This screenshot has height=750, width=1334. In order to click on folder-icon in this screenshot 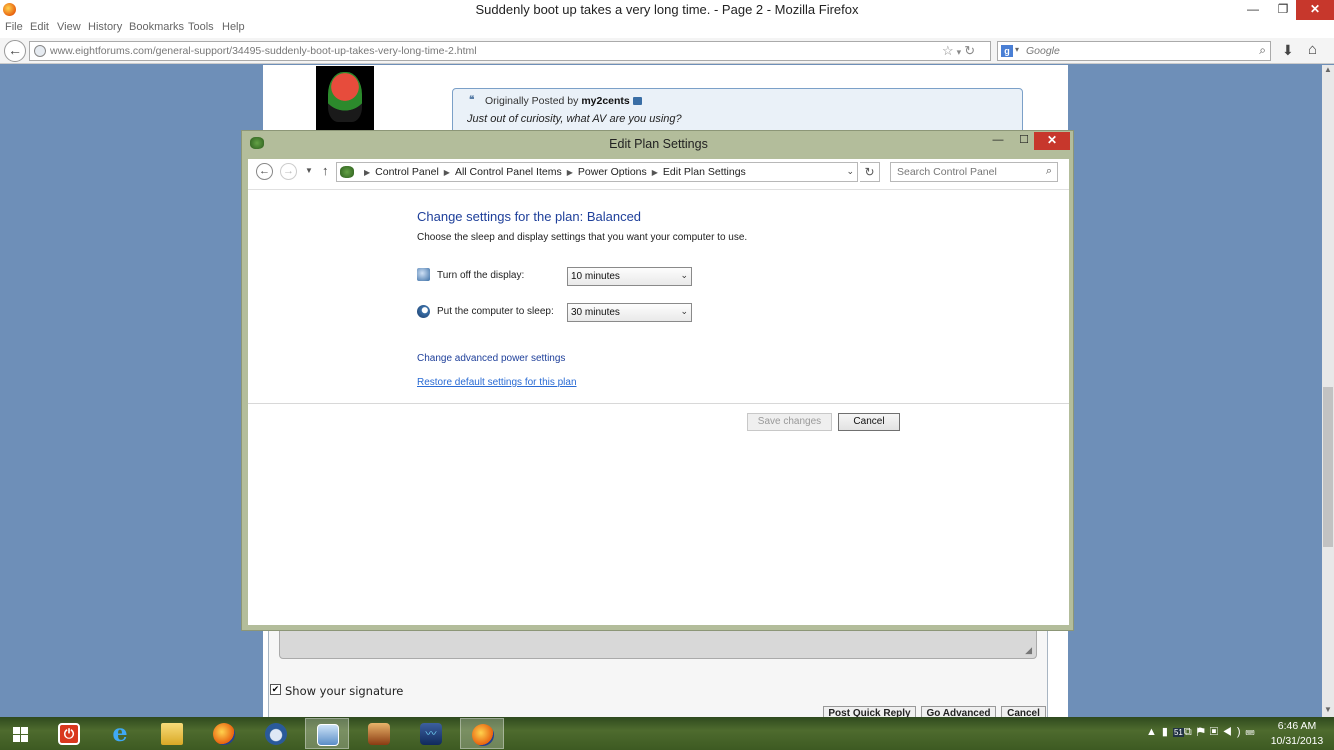, I will do `click(172, 734)`.